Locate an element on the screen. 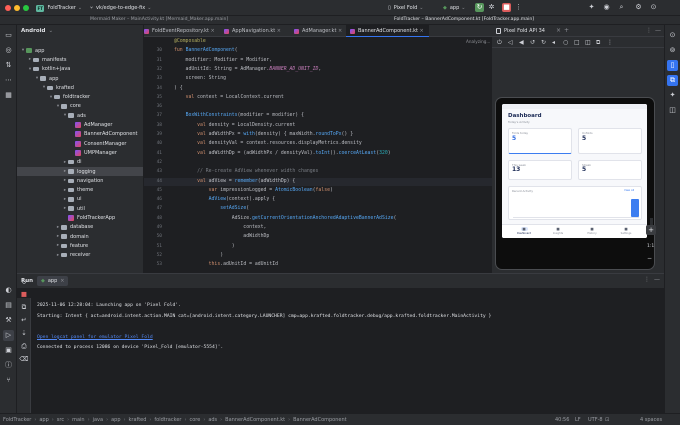  tree-folder-item: ▸ feature is located at coordinates (80, 245).